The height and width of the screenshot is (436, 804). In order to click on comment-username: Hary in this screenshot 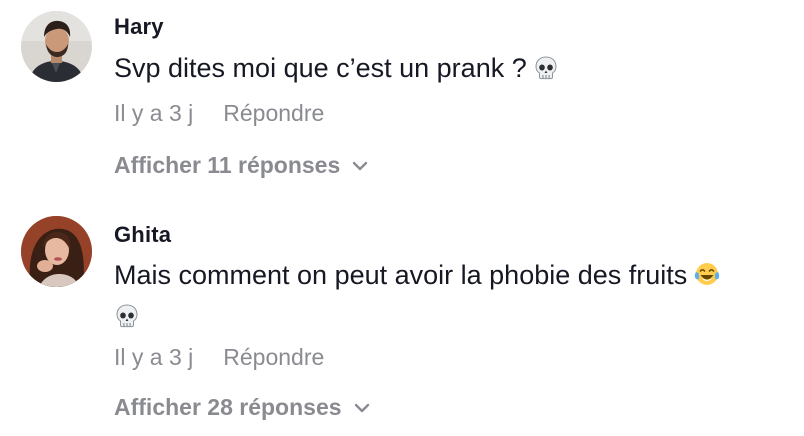, I will do `click(139, 27)`.